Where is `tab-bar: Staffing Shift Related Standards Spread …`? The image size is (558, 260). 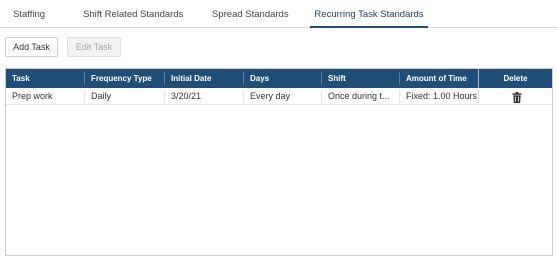
tab-bar: Staffing Shift Related Standards Spread … is located at coordinates (279, 14).